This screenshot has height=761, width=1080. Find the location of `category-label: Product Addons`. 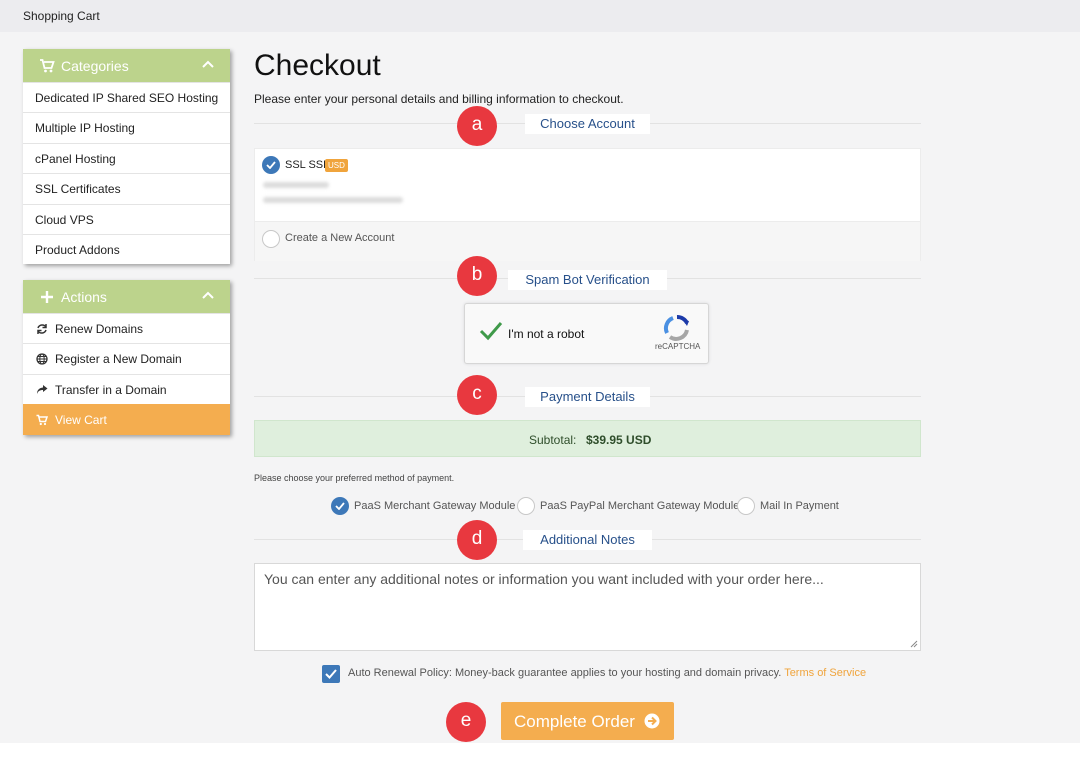

category-label: Product Addons is located at coordinates (77, 249).